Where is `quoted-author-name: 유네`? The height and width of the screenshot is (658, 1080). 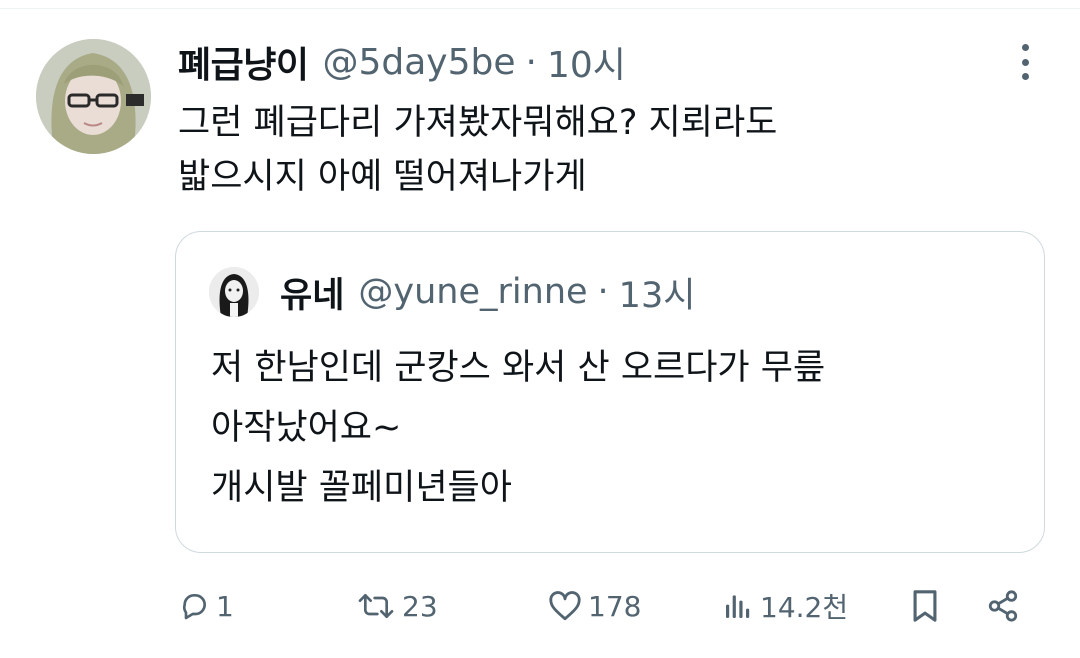 quoted-author-name: 유네 is located at coordinates (312, 295).